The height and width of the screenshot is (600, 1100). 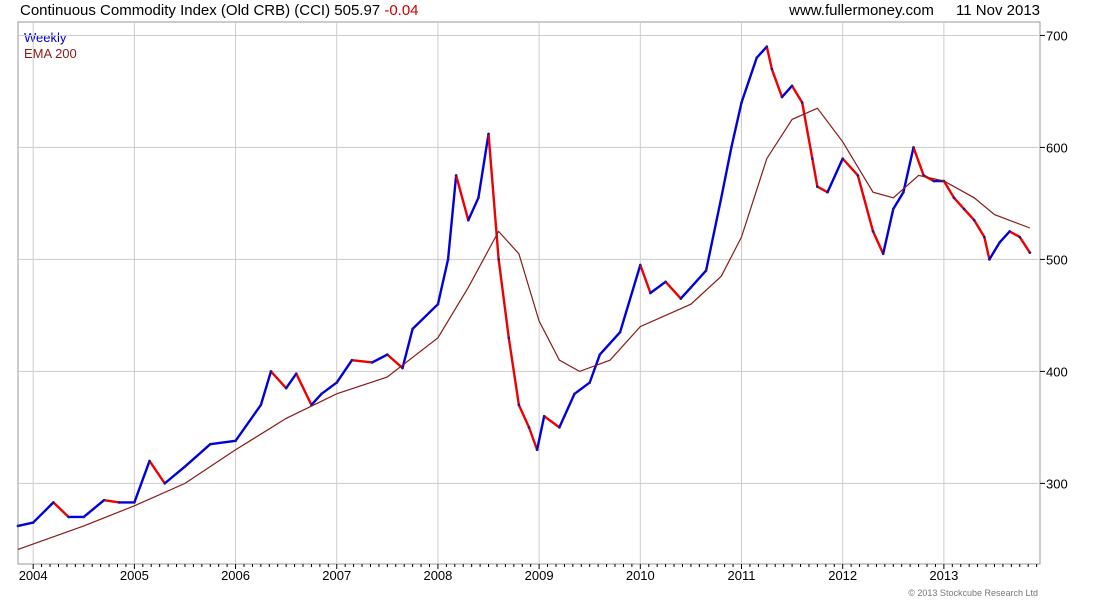 What do you see at coordinates (1057, 259) in the screenshot?
I see `y-tick-label: 500` at bounding box center [1057, 259].